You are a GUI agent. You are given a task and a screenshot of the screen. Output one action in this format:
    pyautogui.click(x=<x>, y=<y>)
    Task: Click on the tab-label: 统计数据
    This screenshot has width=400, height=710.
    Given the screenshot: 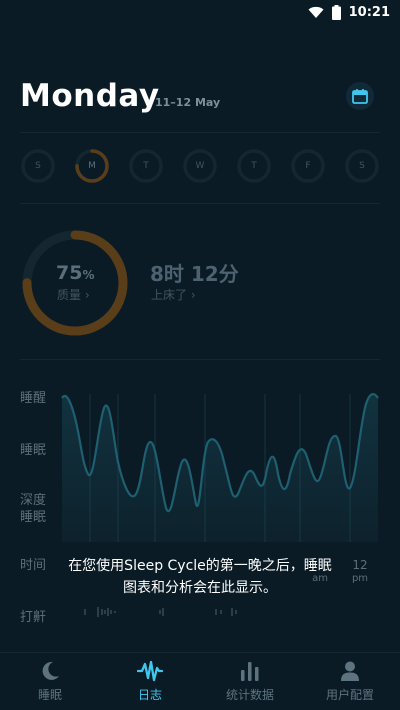 What is the action you would take?
    pyautogui.click(x=249, y=695)
    